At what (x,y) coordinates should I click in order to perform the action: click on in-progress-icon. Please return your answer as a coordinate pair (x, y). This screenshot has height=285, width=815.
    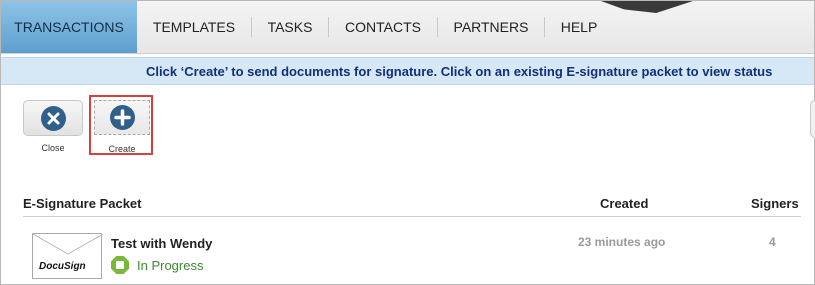
    Looking at the image, I should click on (120, 265).